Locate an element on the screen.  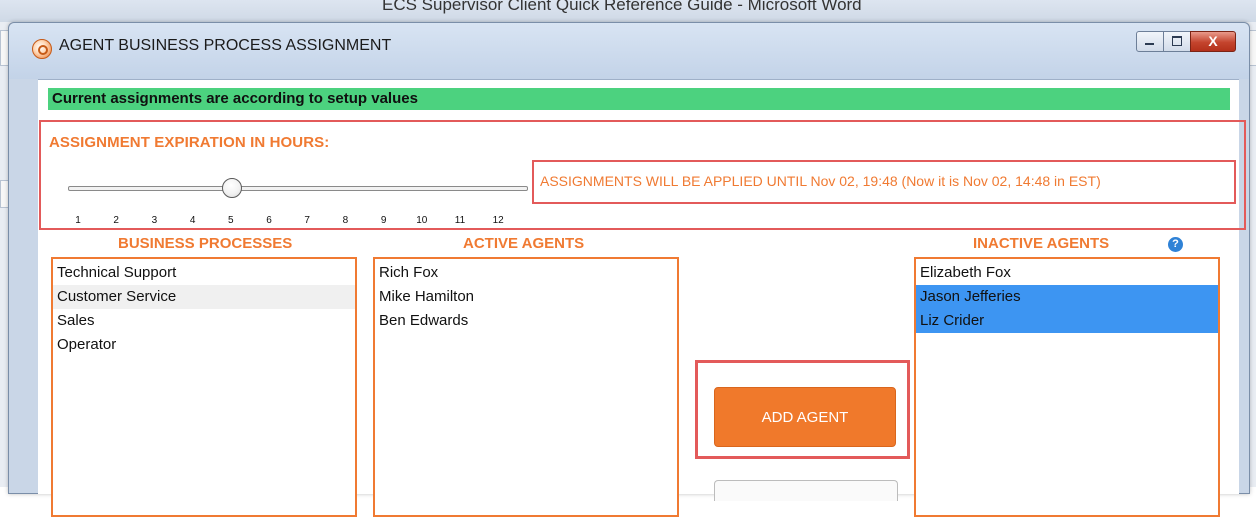
list-item: Mike Hamilton is located at coordinates (526, 297).